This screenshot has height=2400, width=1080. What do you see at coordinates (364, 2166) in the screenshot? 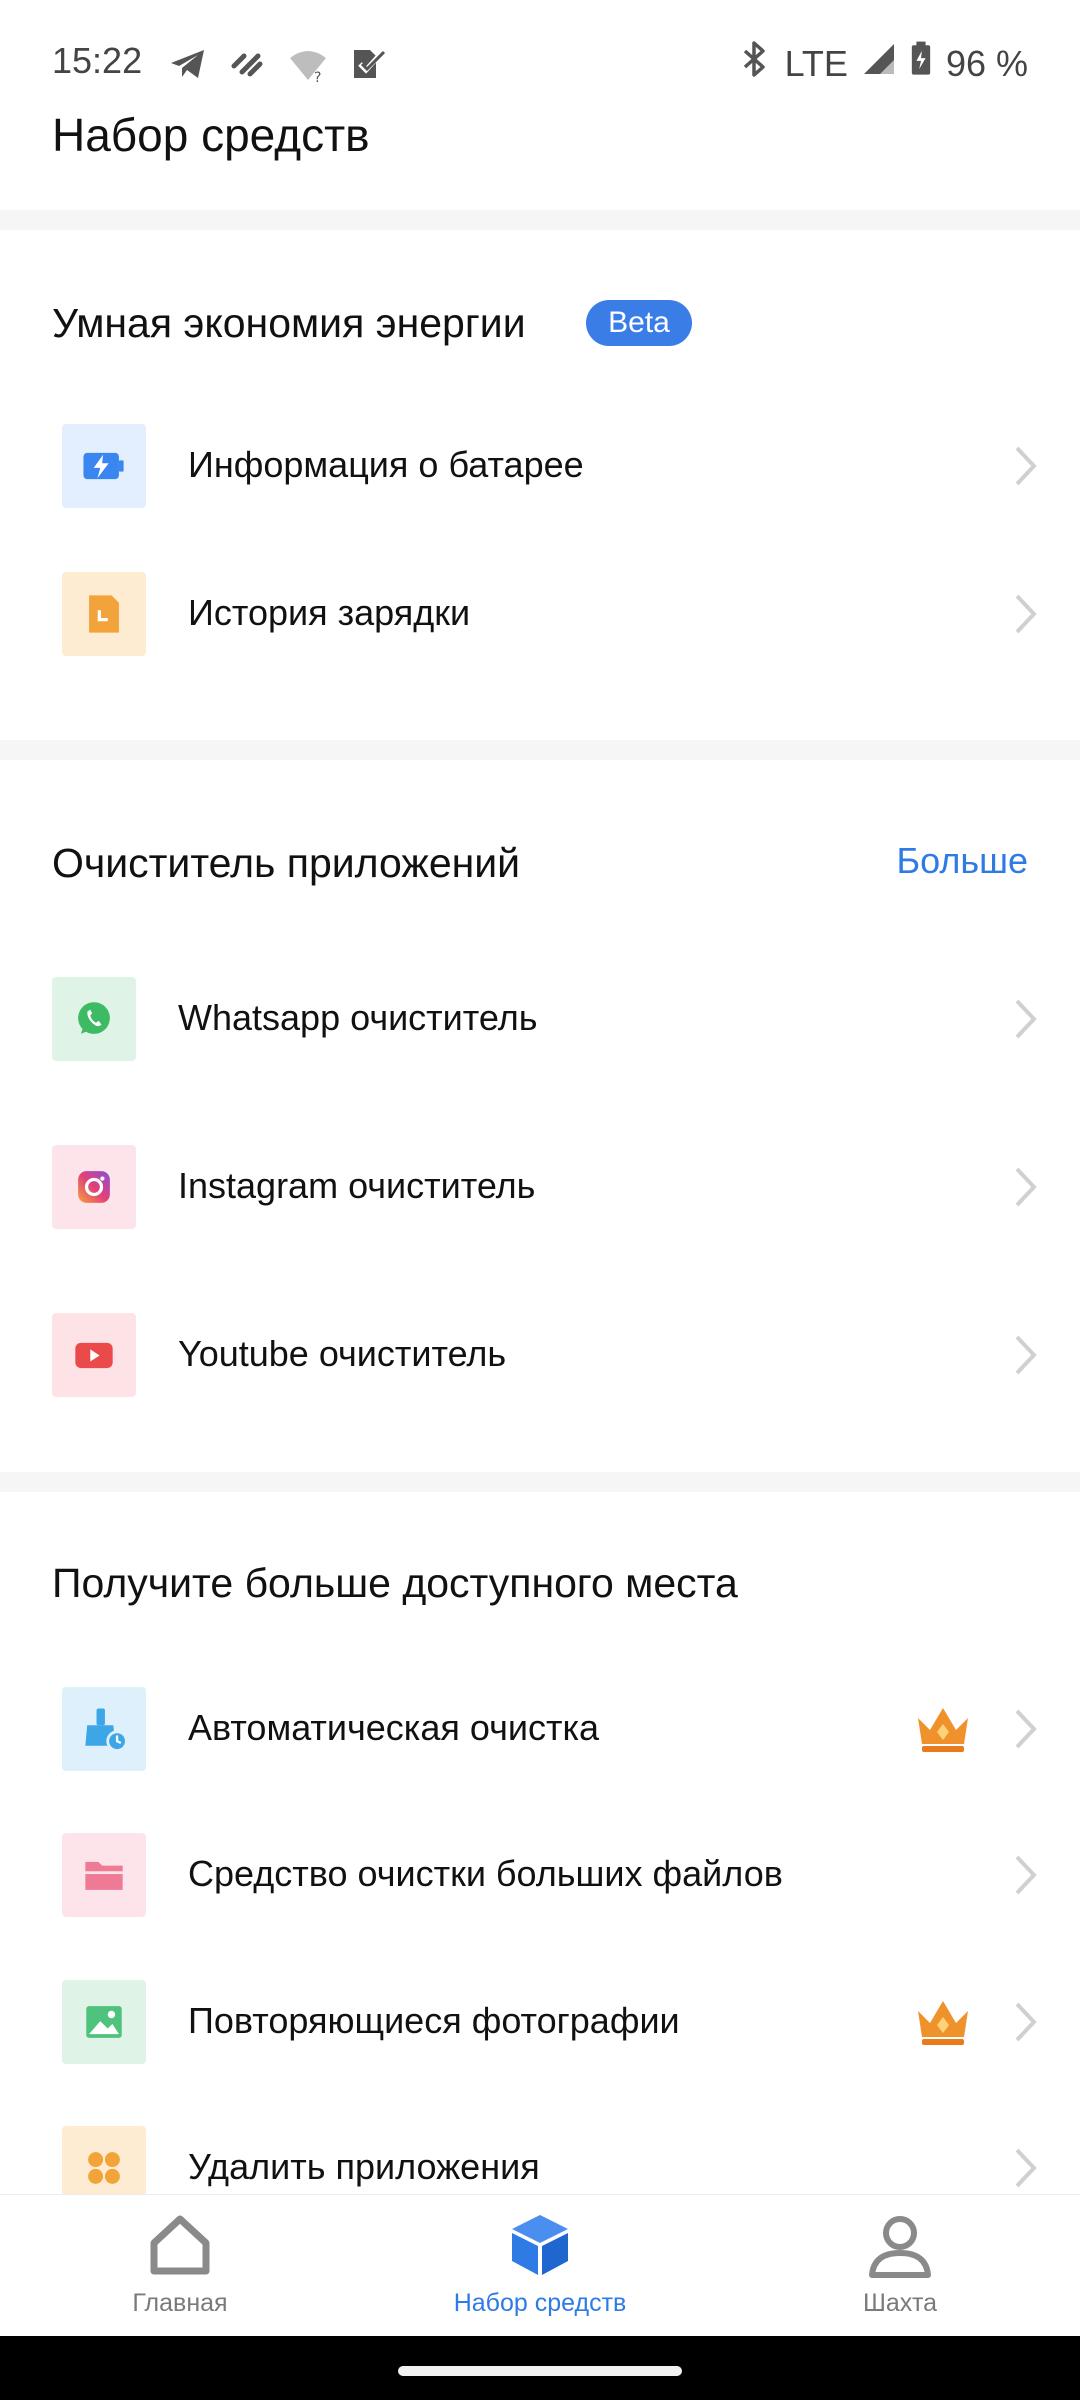
I see `uninstall-apps-label: Удалить приложения` at bounding box center [364, 2166].